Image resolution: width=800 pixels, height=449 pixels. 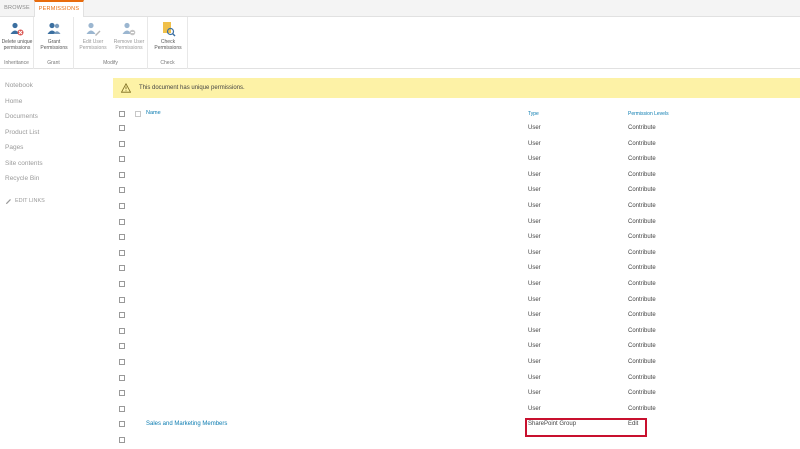 What do you see at coordinates (456, 441) in the screenshot?
I see `table-row` at bounding box center [456, 441].